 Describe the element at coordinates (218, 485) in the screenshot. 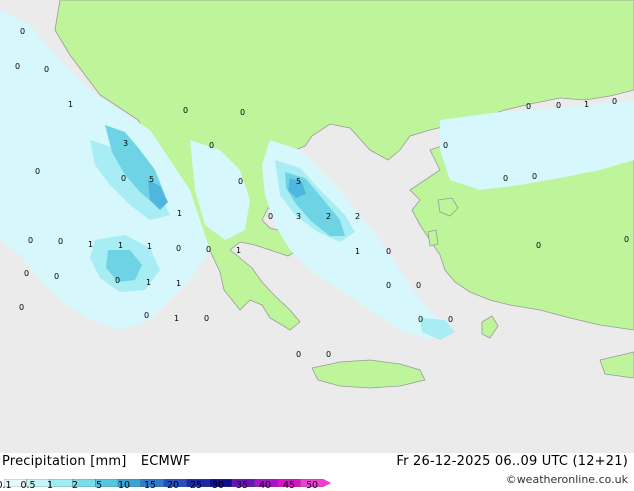

I see `scale-tick: 30` at that location.